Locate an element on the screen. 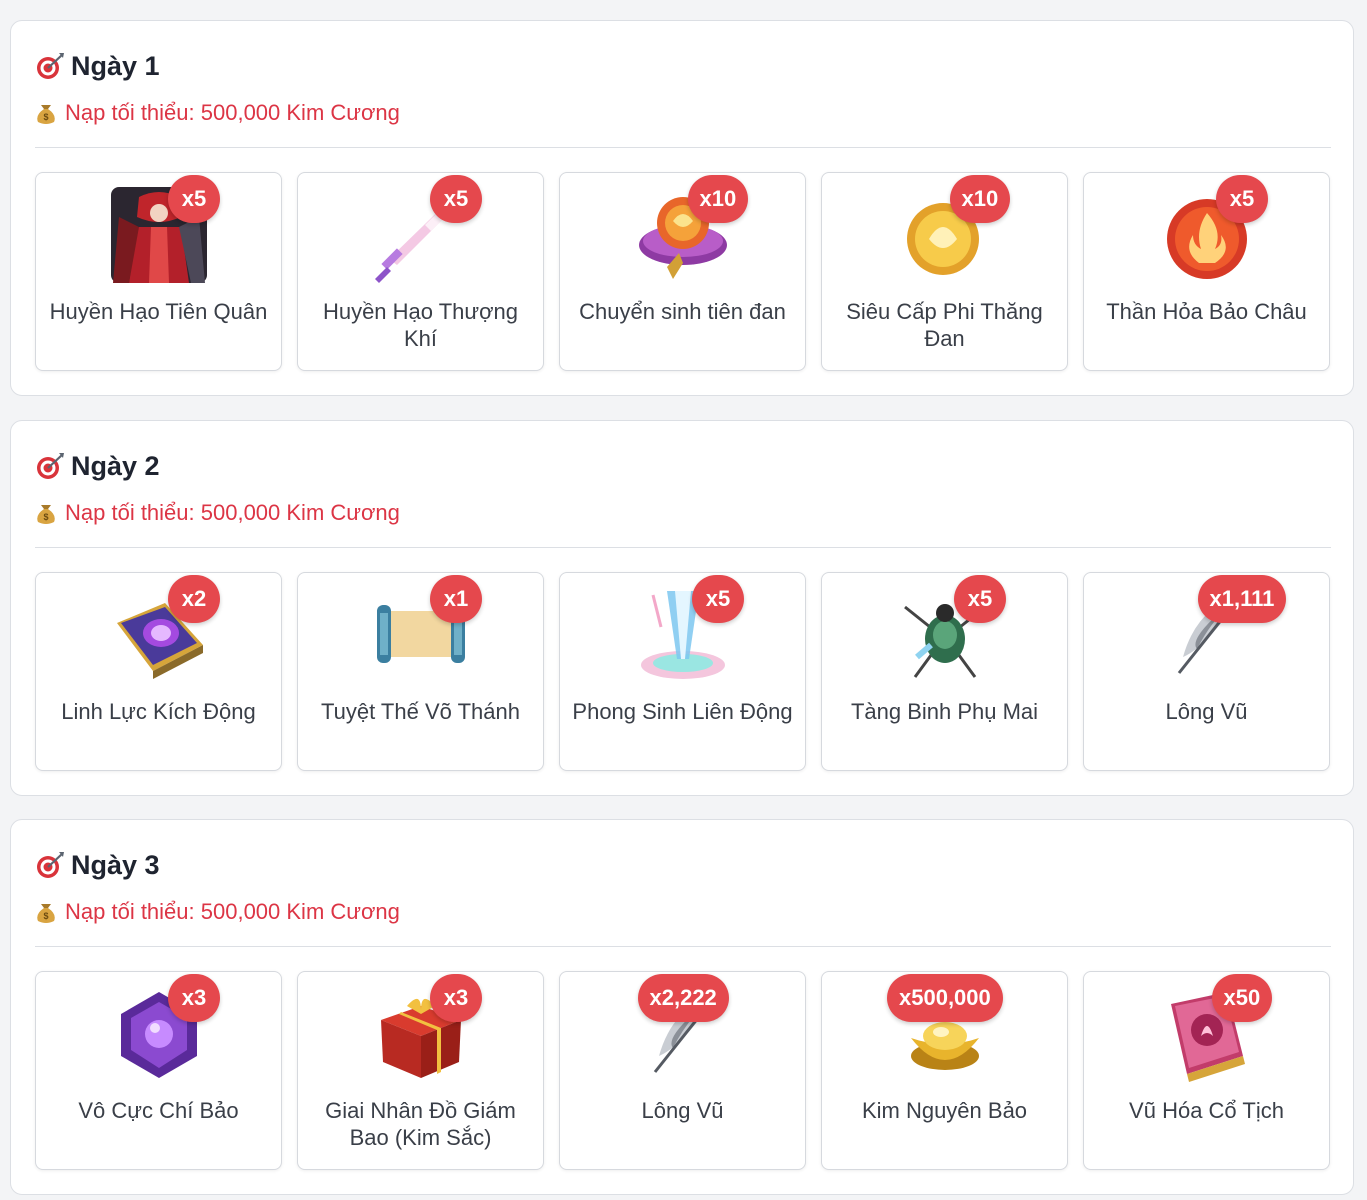 Image resolution: width=1367 pixels, height=1200 pixels. quantity-badge: x1,111 is located at coordinates (1242, 599).